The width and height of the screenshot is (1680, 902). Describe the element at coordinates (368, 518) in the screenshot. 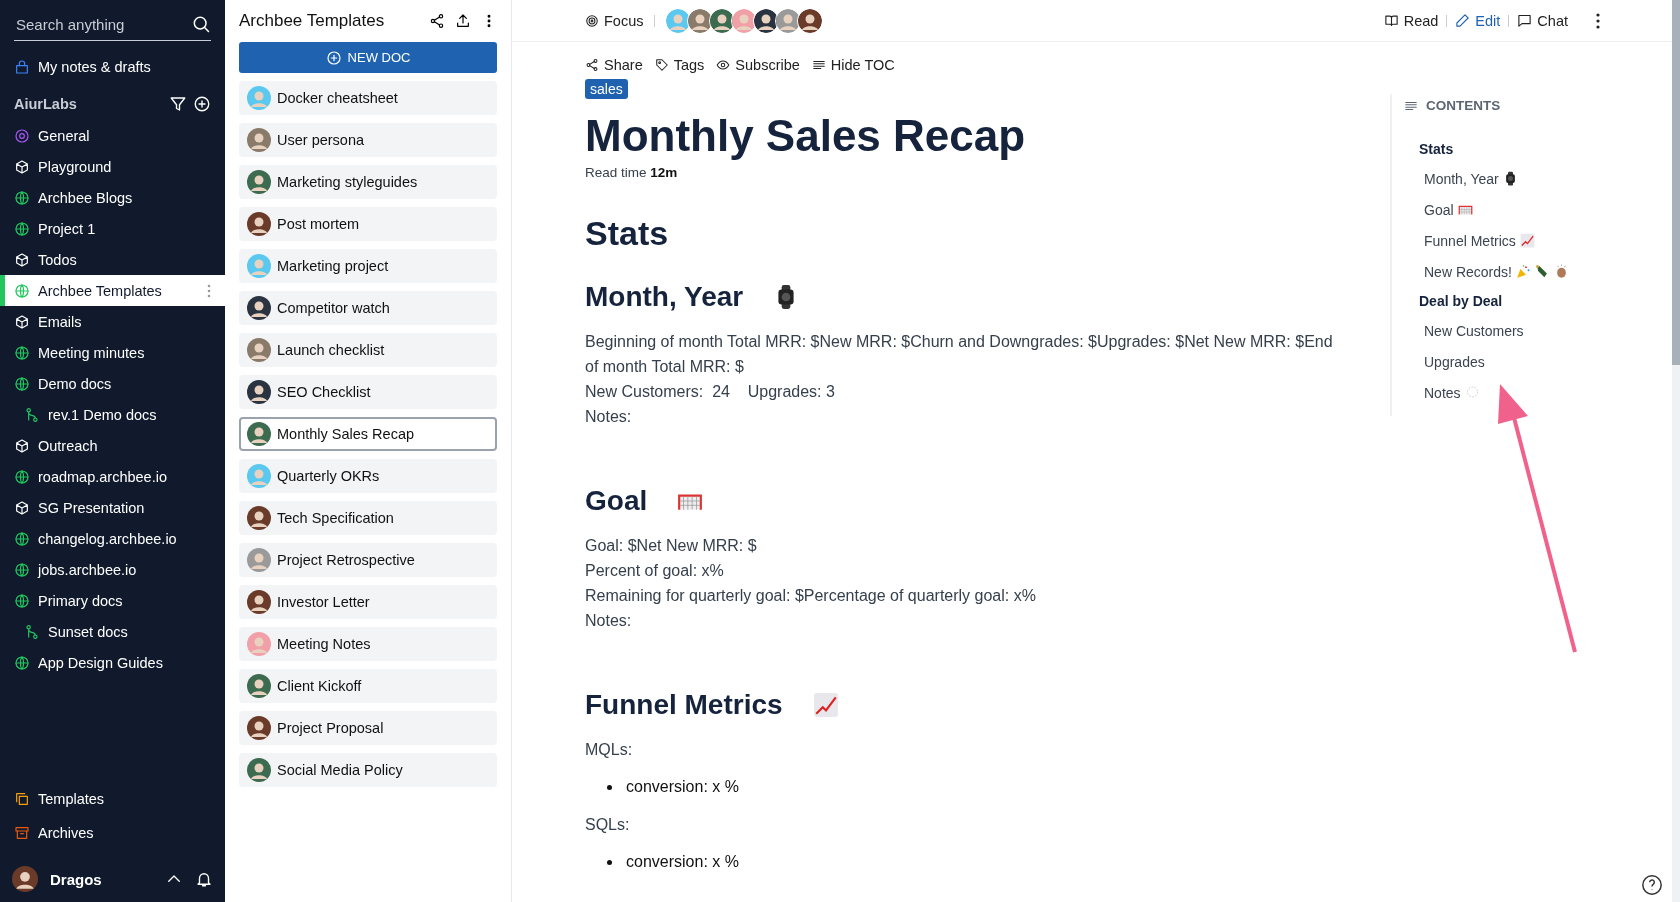

I see `doc-item: Tech Specification` at that location.